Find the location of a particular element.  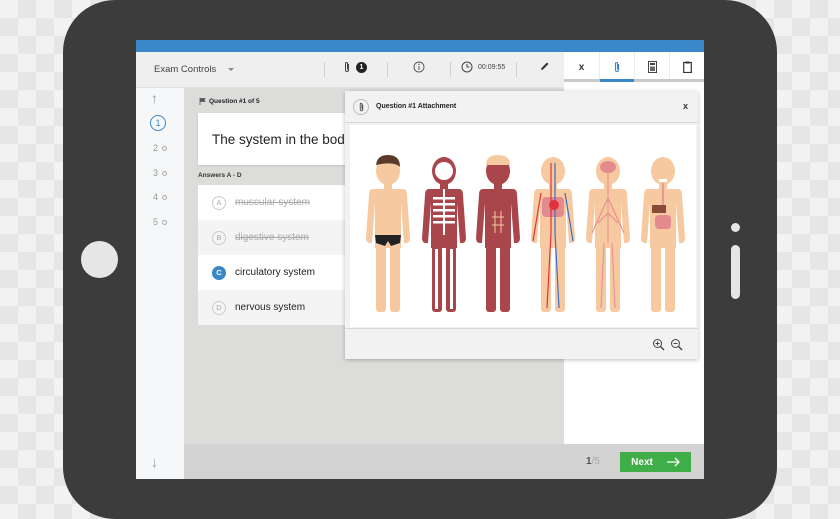

page-indicator: 1/5 is located at coordinates (593, 461).